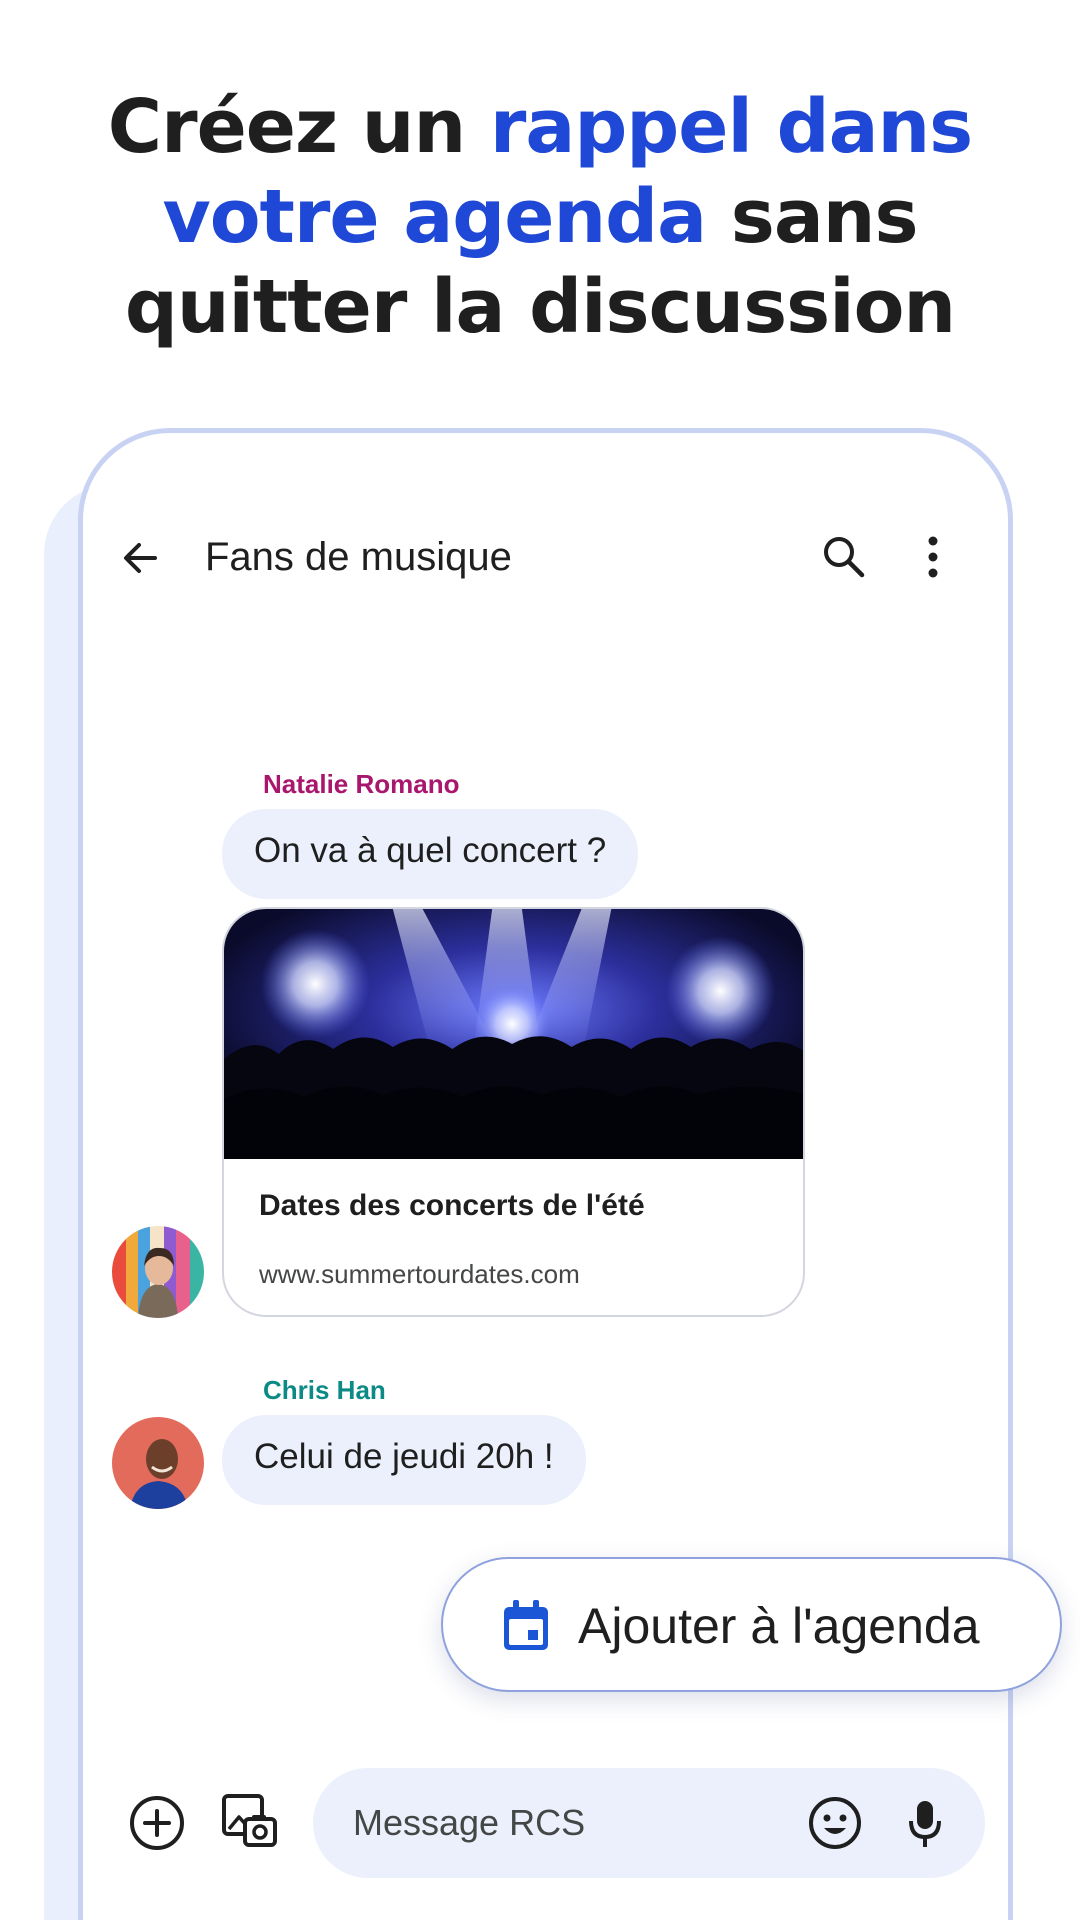 The height and width of the screenshot is (1920, 1080). Describe the element at coordinates (452, 1205) in the screenshot. I see `link-card-title: Dates des concerts de l'été` at that location.